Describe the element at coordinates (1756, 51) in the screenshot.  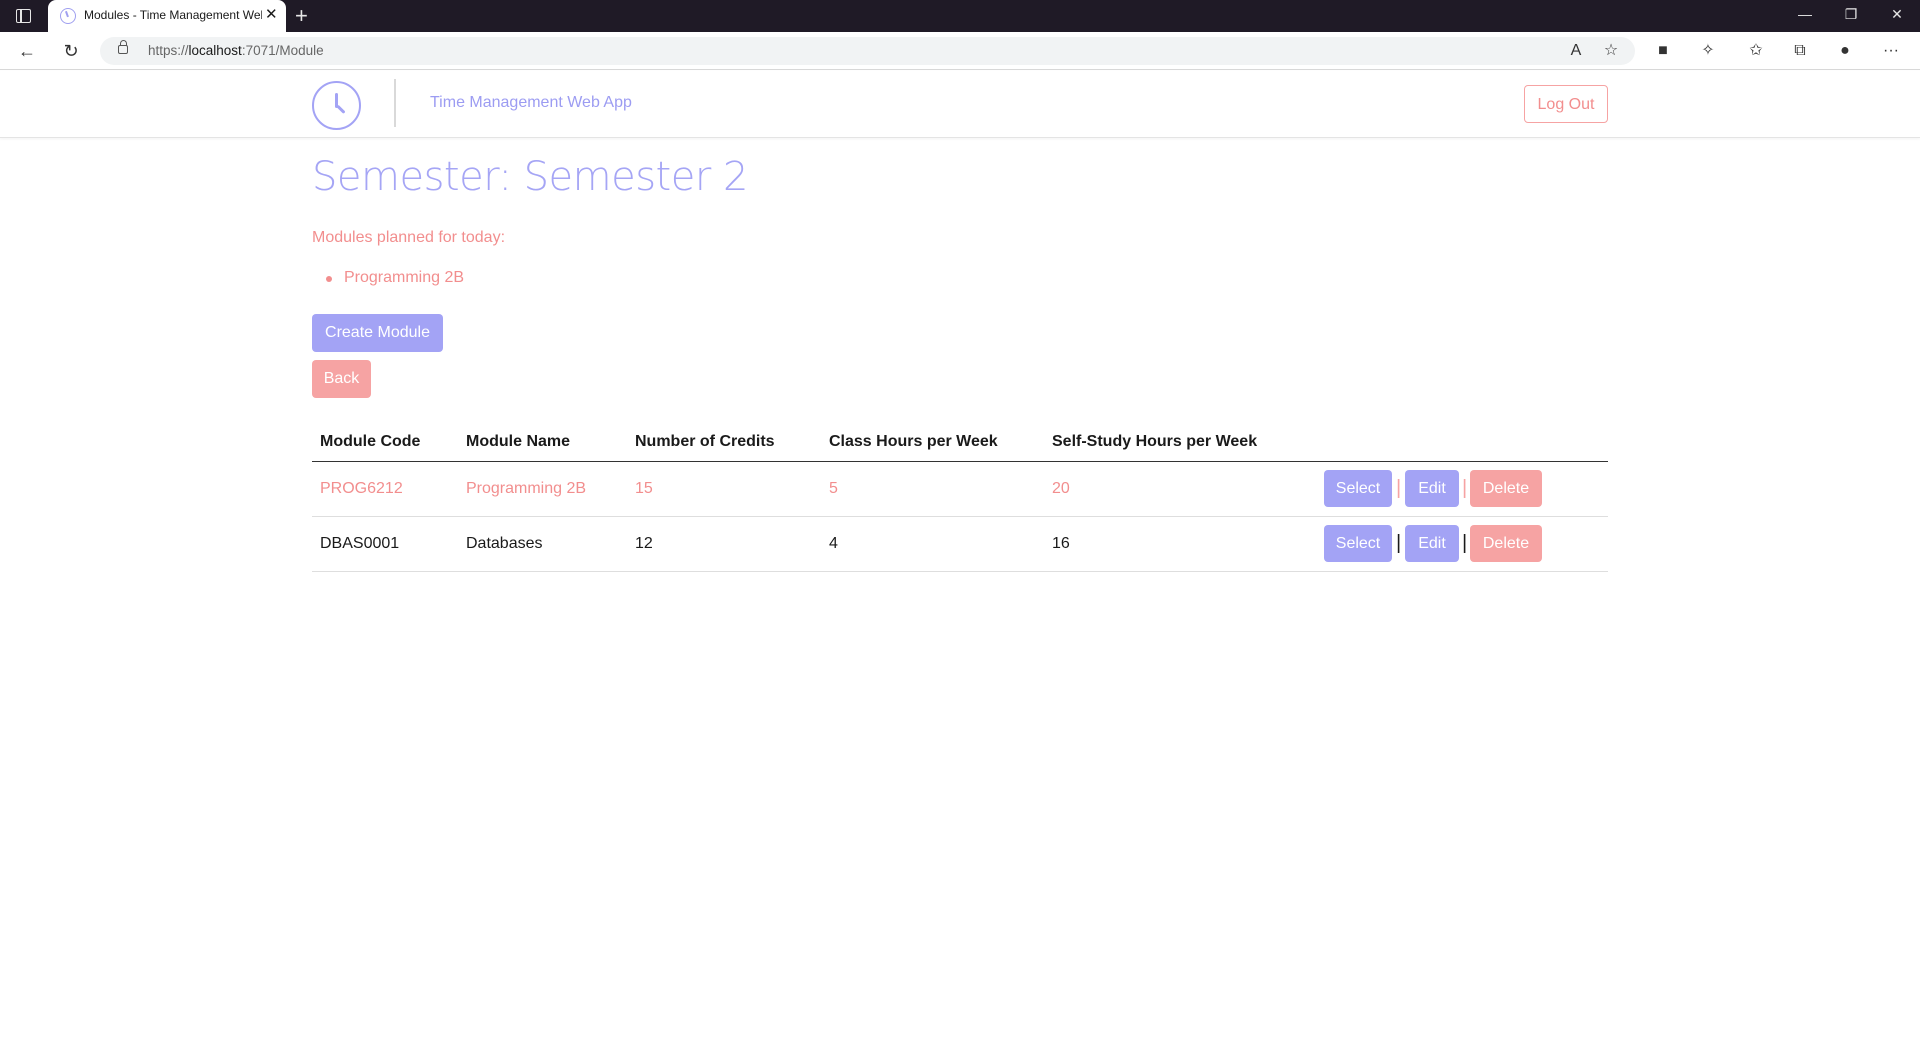
I see `favorites-icon: ✩` at that location.